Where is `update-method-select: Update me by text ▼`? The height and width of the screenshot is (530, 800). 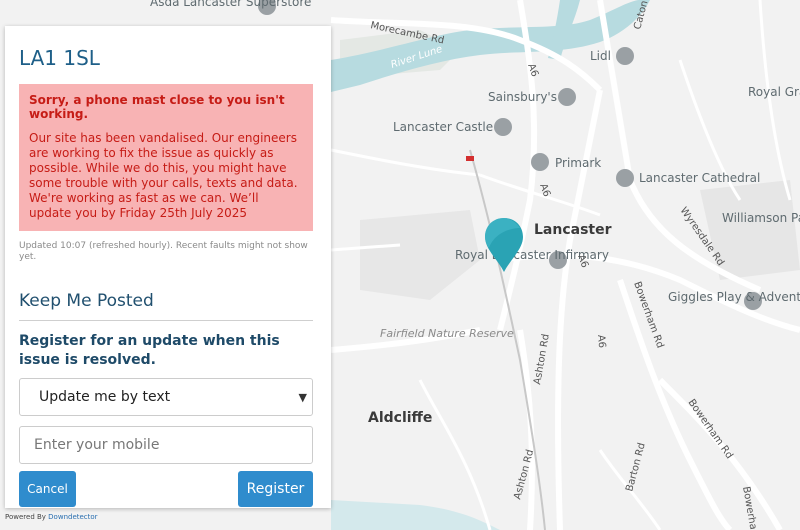 update-method-select: Update me by text ▼ is located at coordinates (166, 397).